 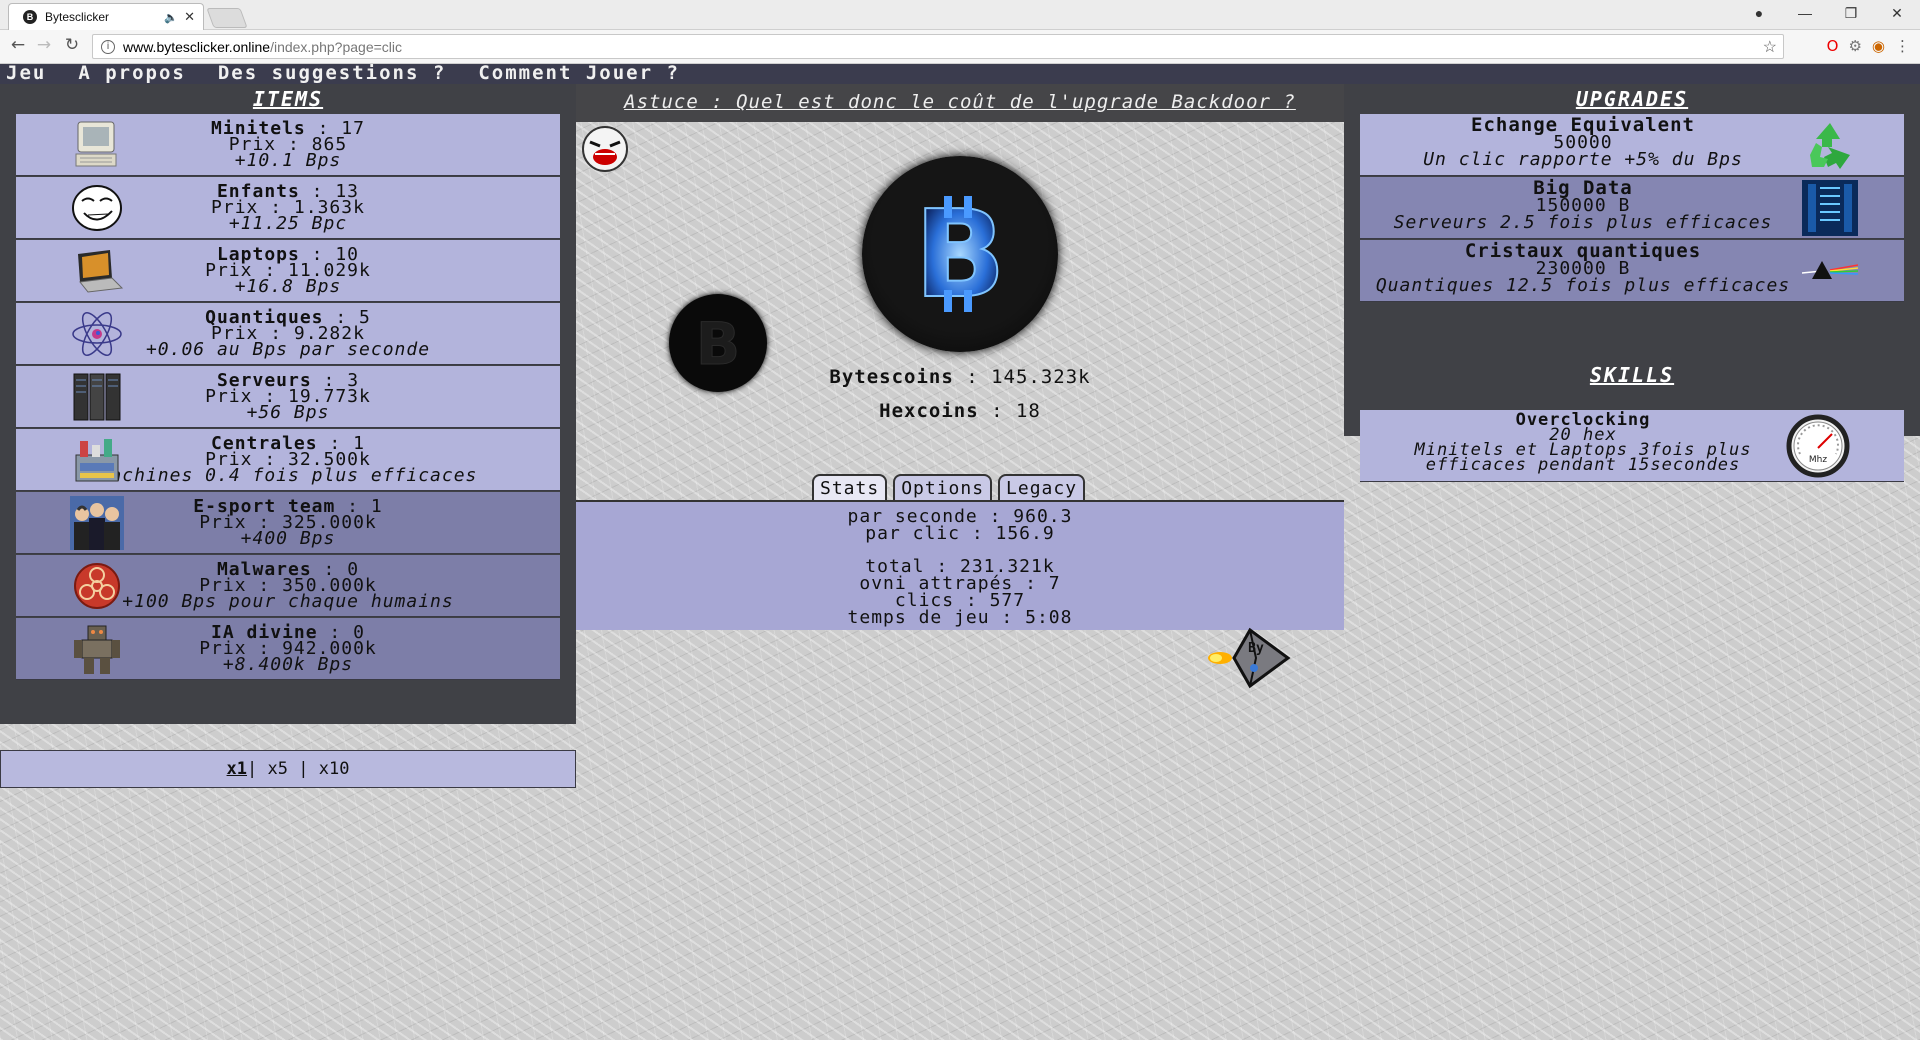 I want to click on recycle-icon, so click(x=1830, y=145).